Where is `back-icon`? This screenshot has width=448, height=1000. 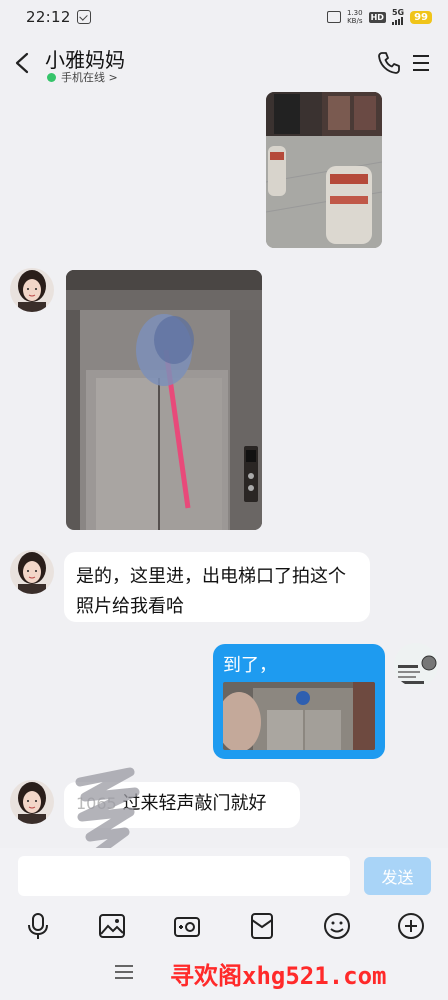 back-icon is located at coordinates (22, 63).